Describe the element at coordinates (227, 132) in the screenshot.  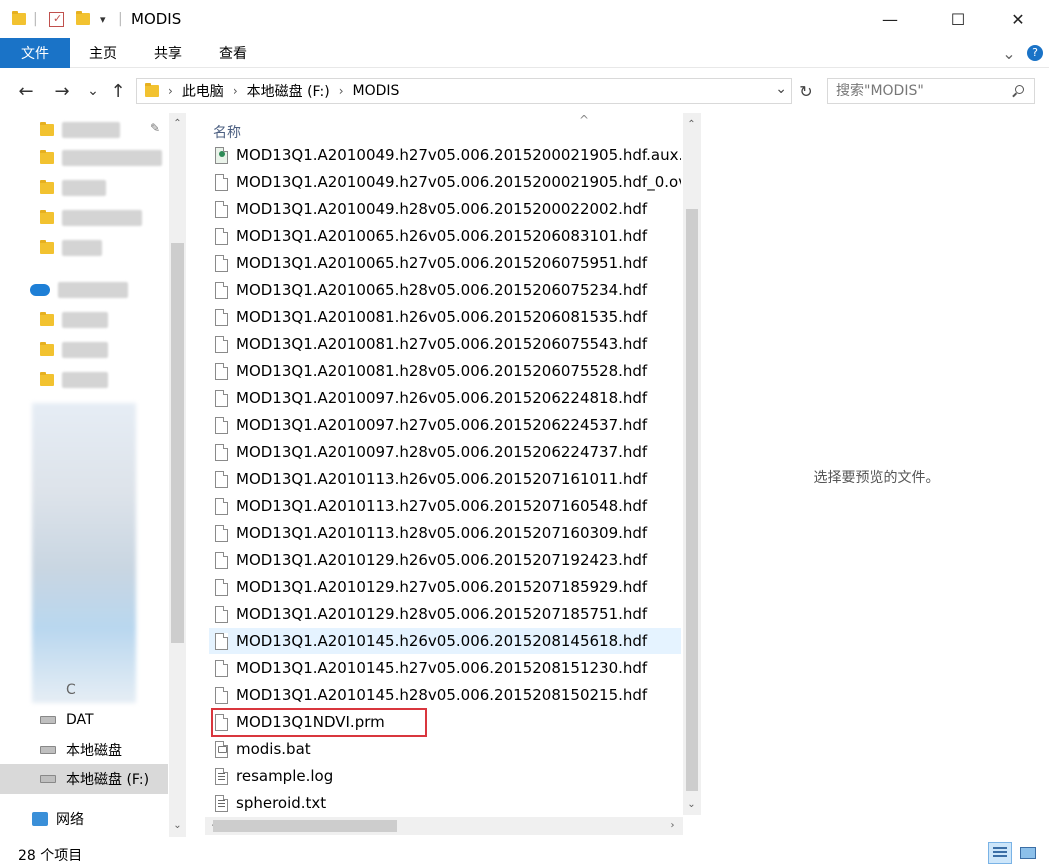
I see `column-header-name: 名称` at that location.